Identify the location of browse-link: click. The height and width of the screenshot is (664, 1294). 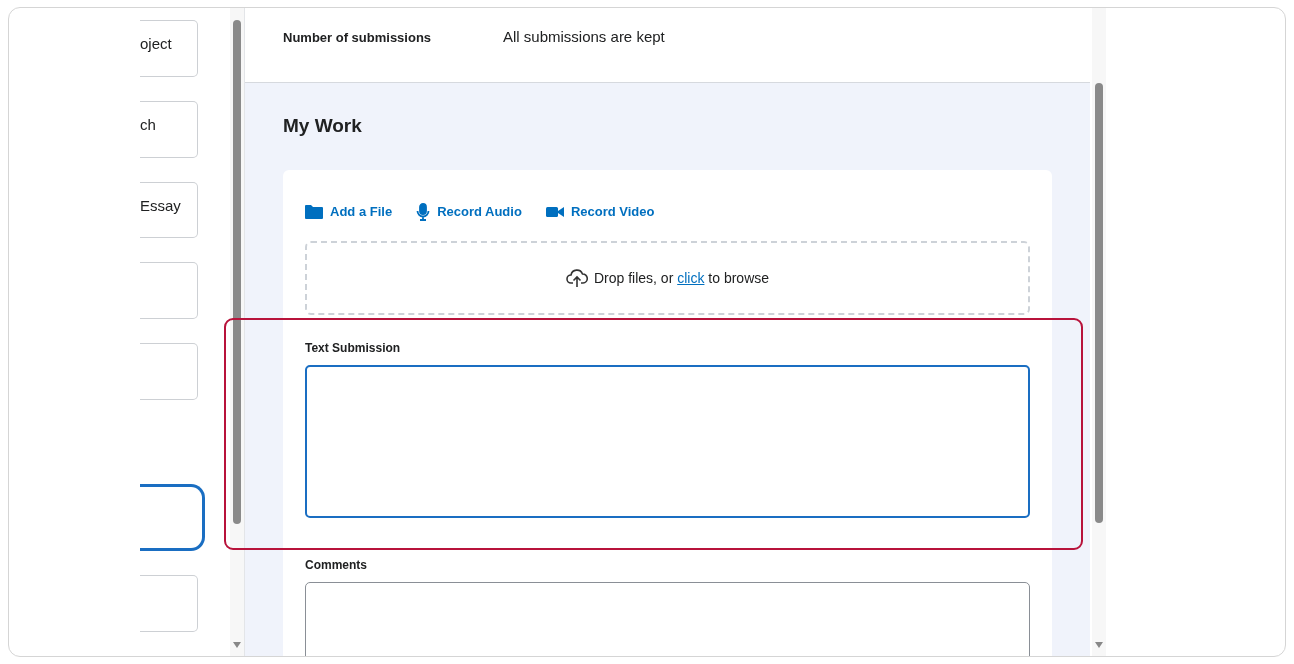
(691, 277).